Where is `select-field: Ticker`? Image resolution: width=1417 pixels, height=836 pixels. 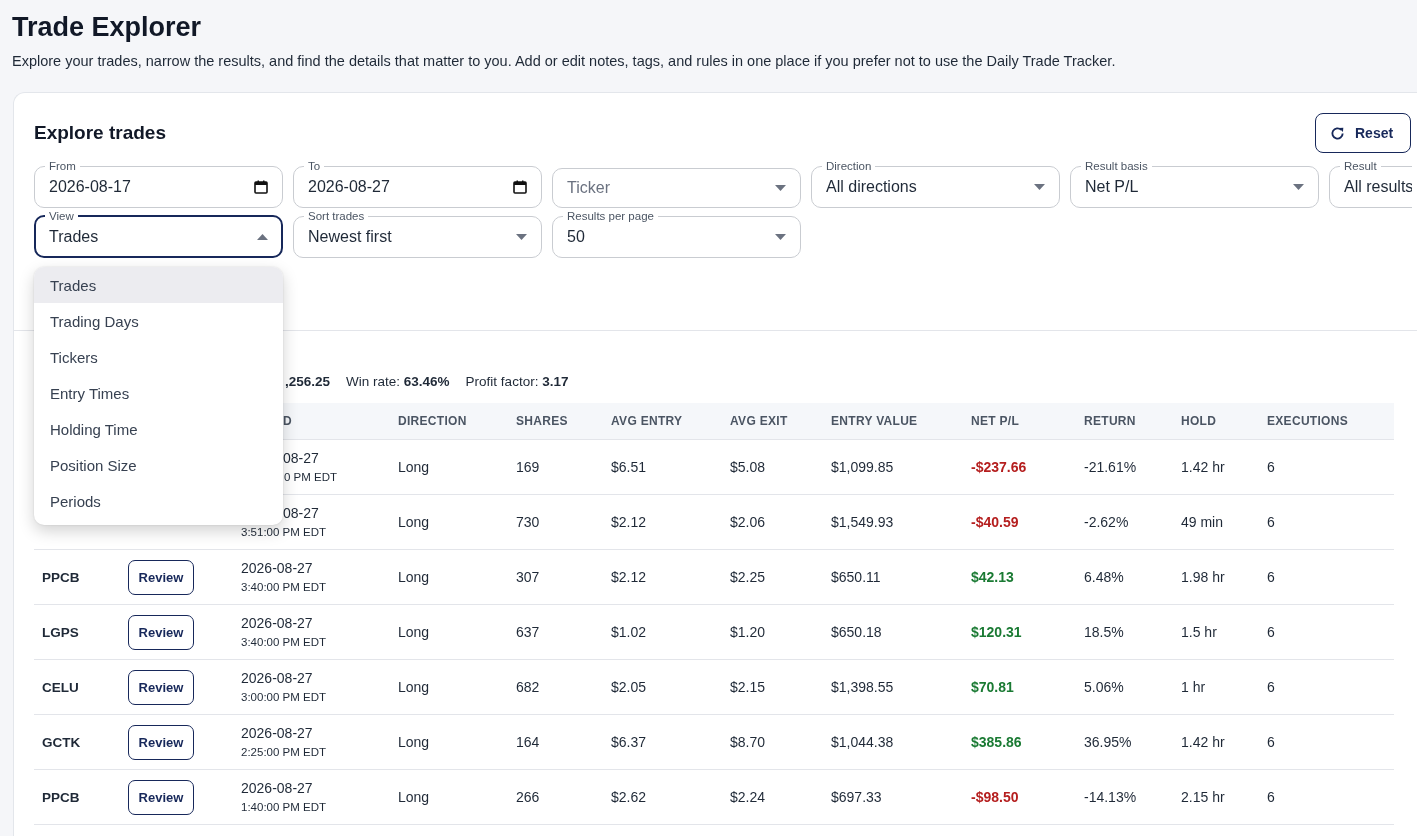 select-field: Ticker is located at coordinates (676, 188).